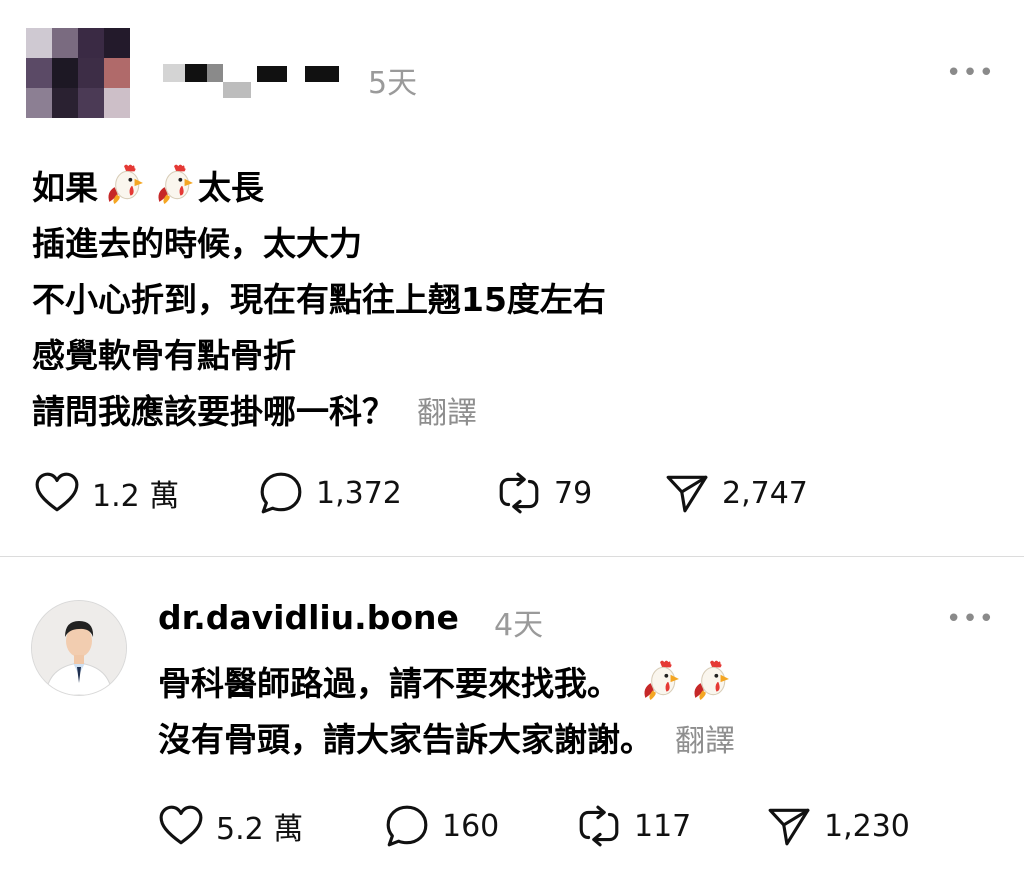 The width and height of the screenshot is (1024, 890). What do you see at coordinates (405, 739) in the screenshot?
I see `post-text-line: 沒有骨頭，請大家告訴大家謝謝。` at bounding box center [405, 739].